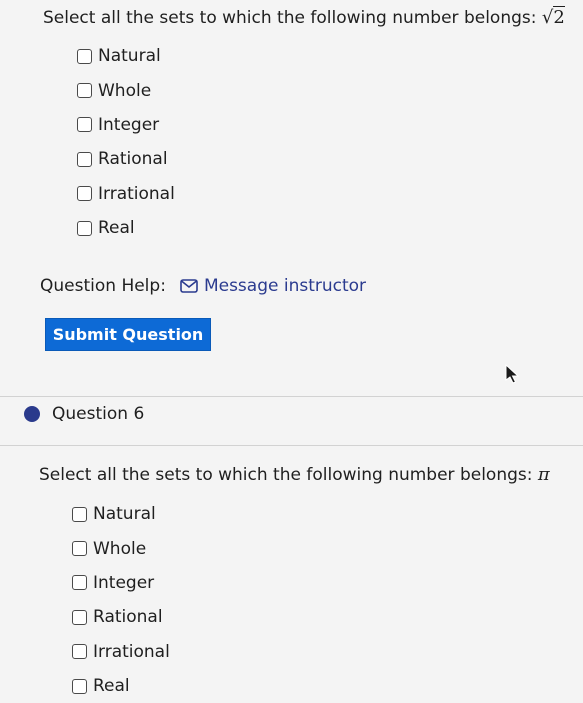 This screenshot has width=583, height=703. Describe the element at coordinates (285, 286) in the screenshot. I see `message-instructor-label: Message instructor` at that location.